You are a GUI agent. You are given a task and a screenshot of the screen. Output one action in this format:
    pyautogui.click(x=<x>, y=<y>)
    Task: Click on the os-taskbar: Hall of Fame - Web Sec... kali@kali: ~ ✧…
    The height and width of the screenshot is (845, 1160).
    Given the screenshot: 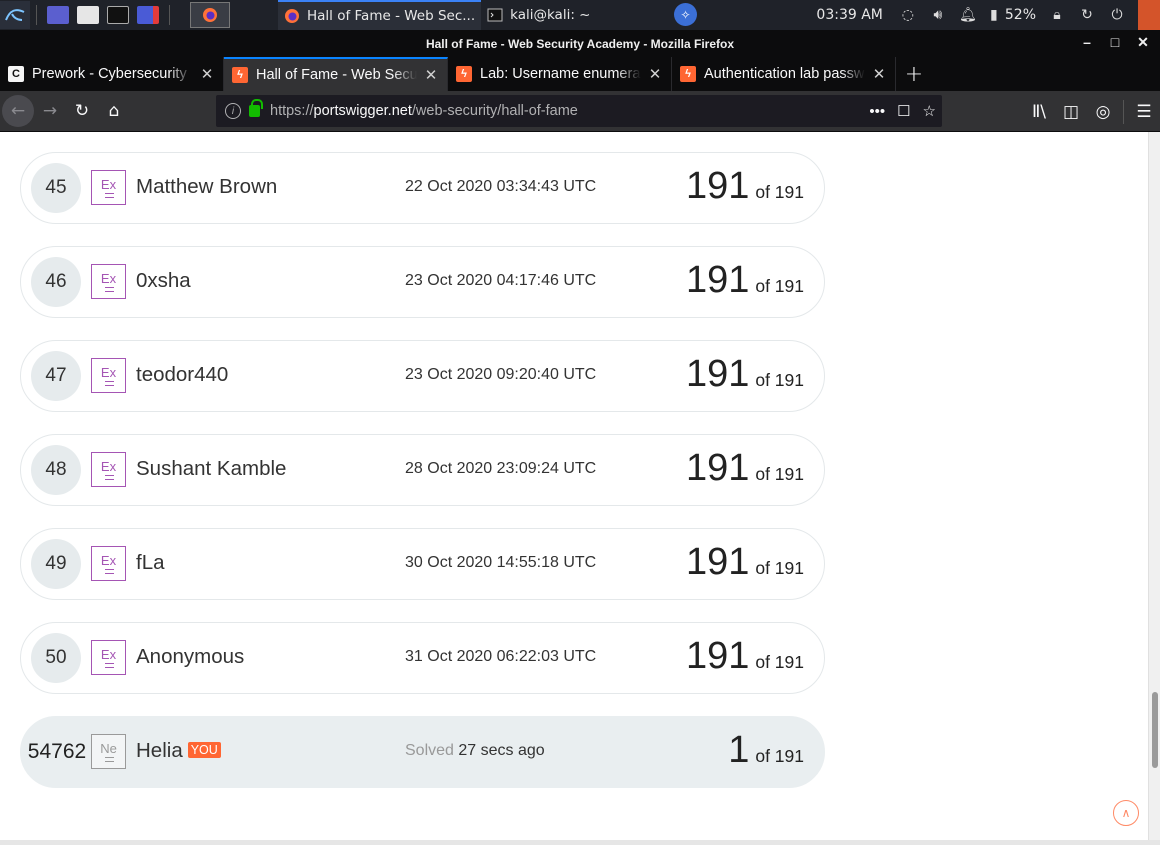 What is the action you would take?
    pyautogui.click(x=580, y=15)
    